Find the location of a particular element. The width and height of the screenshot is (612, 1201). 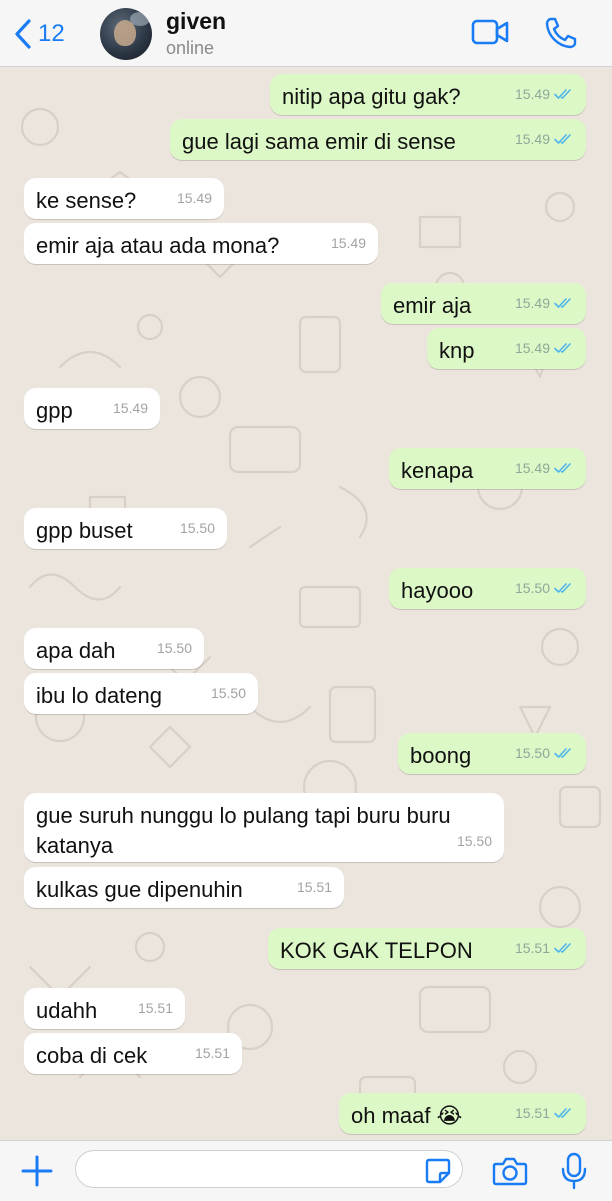

incoming-message: ibu lo dateng 15.50 is located at coordinates (141, 693).